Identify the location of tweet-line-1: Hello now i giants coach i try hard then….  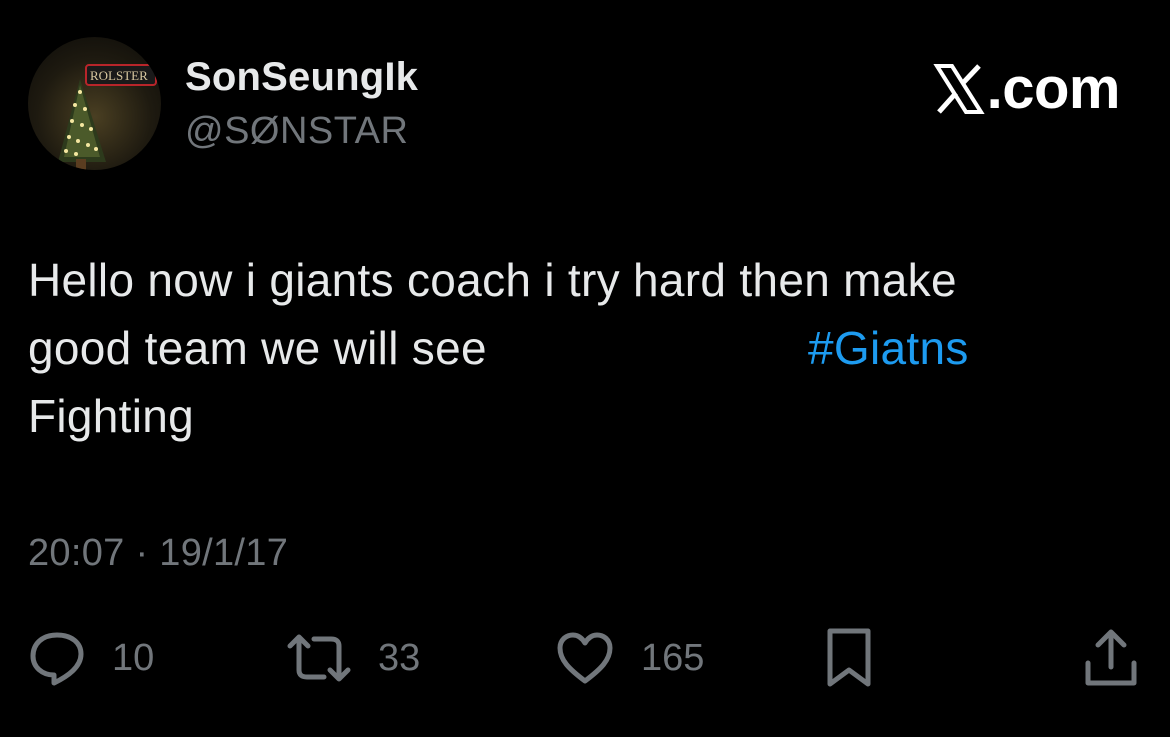
(492, 280).